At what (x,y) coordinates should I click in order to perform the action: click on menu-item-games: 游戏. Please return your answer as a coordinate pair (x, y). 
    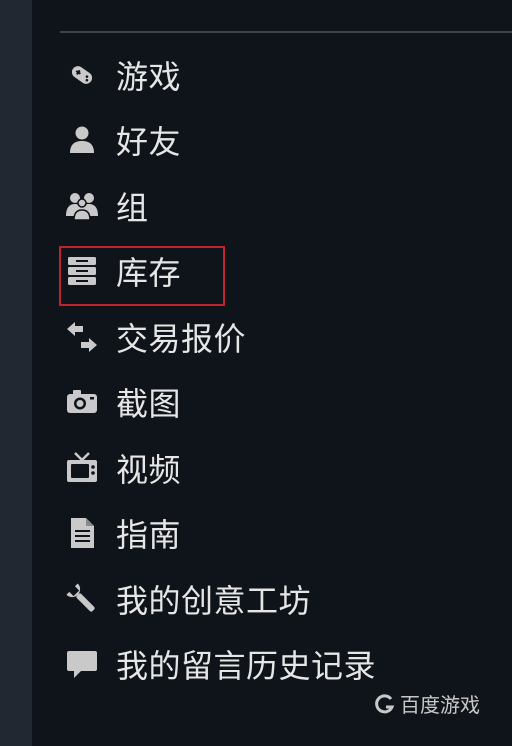
    Looking at the image, I should click on (280, 75).